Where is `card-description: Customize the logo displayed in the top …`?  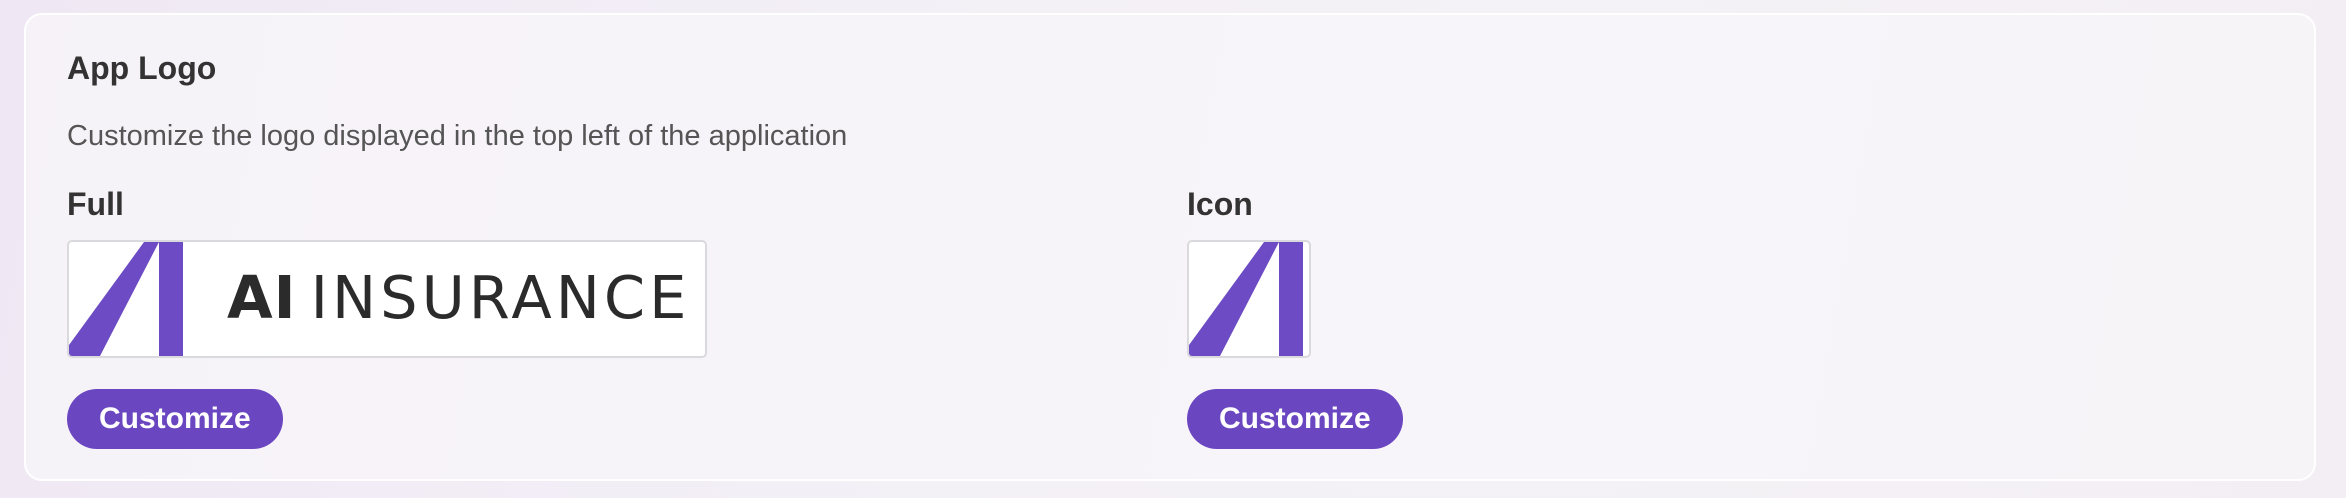 card-description: Customize the logo displayed in the top … is located at coordinates (457, 136).